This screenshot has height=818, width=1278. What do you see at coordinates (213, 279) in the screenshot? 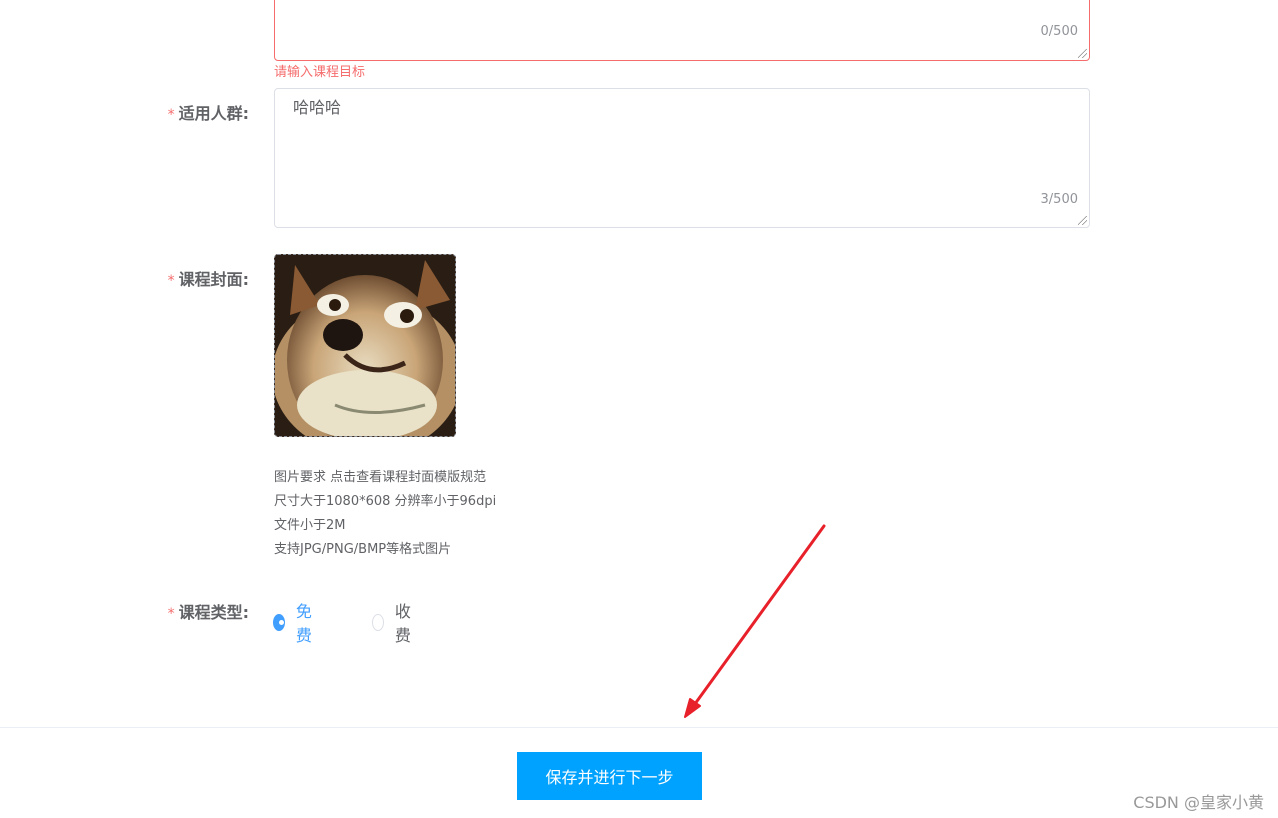
I see `cover-label: 课程封面:` at bounding box center [213, 279].